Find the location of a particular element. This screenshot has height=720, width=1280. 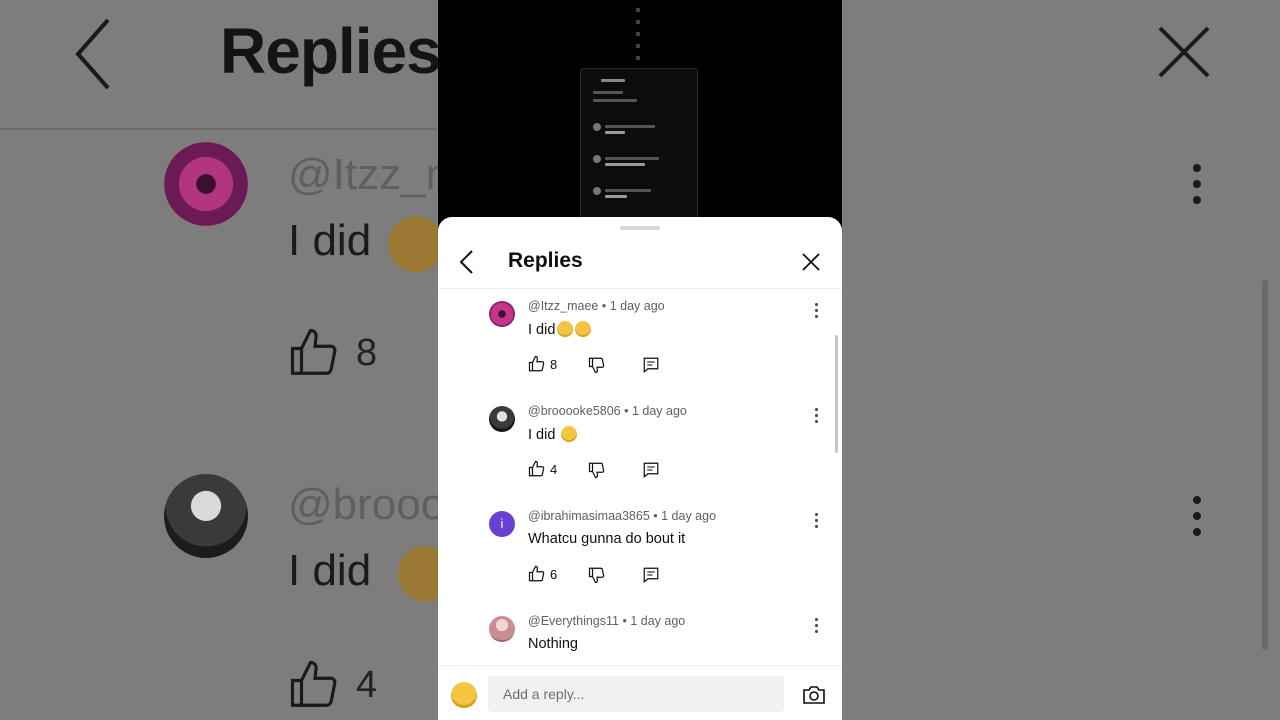

replies-scrollbar is located at coordinates (836, 394).